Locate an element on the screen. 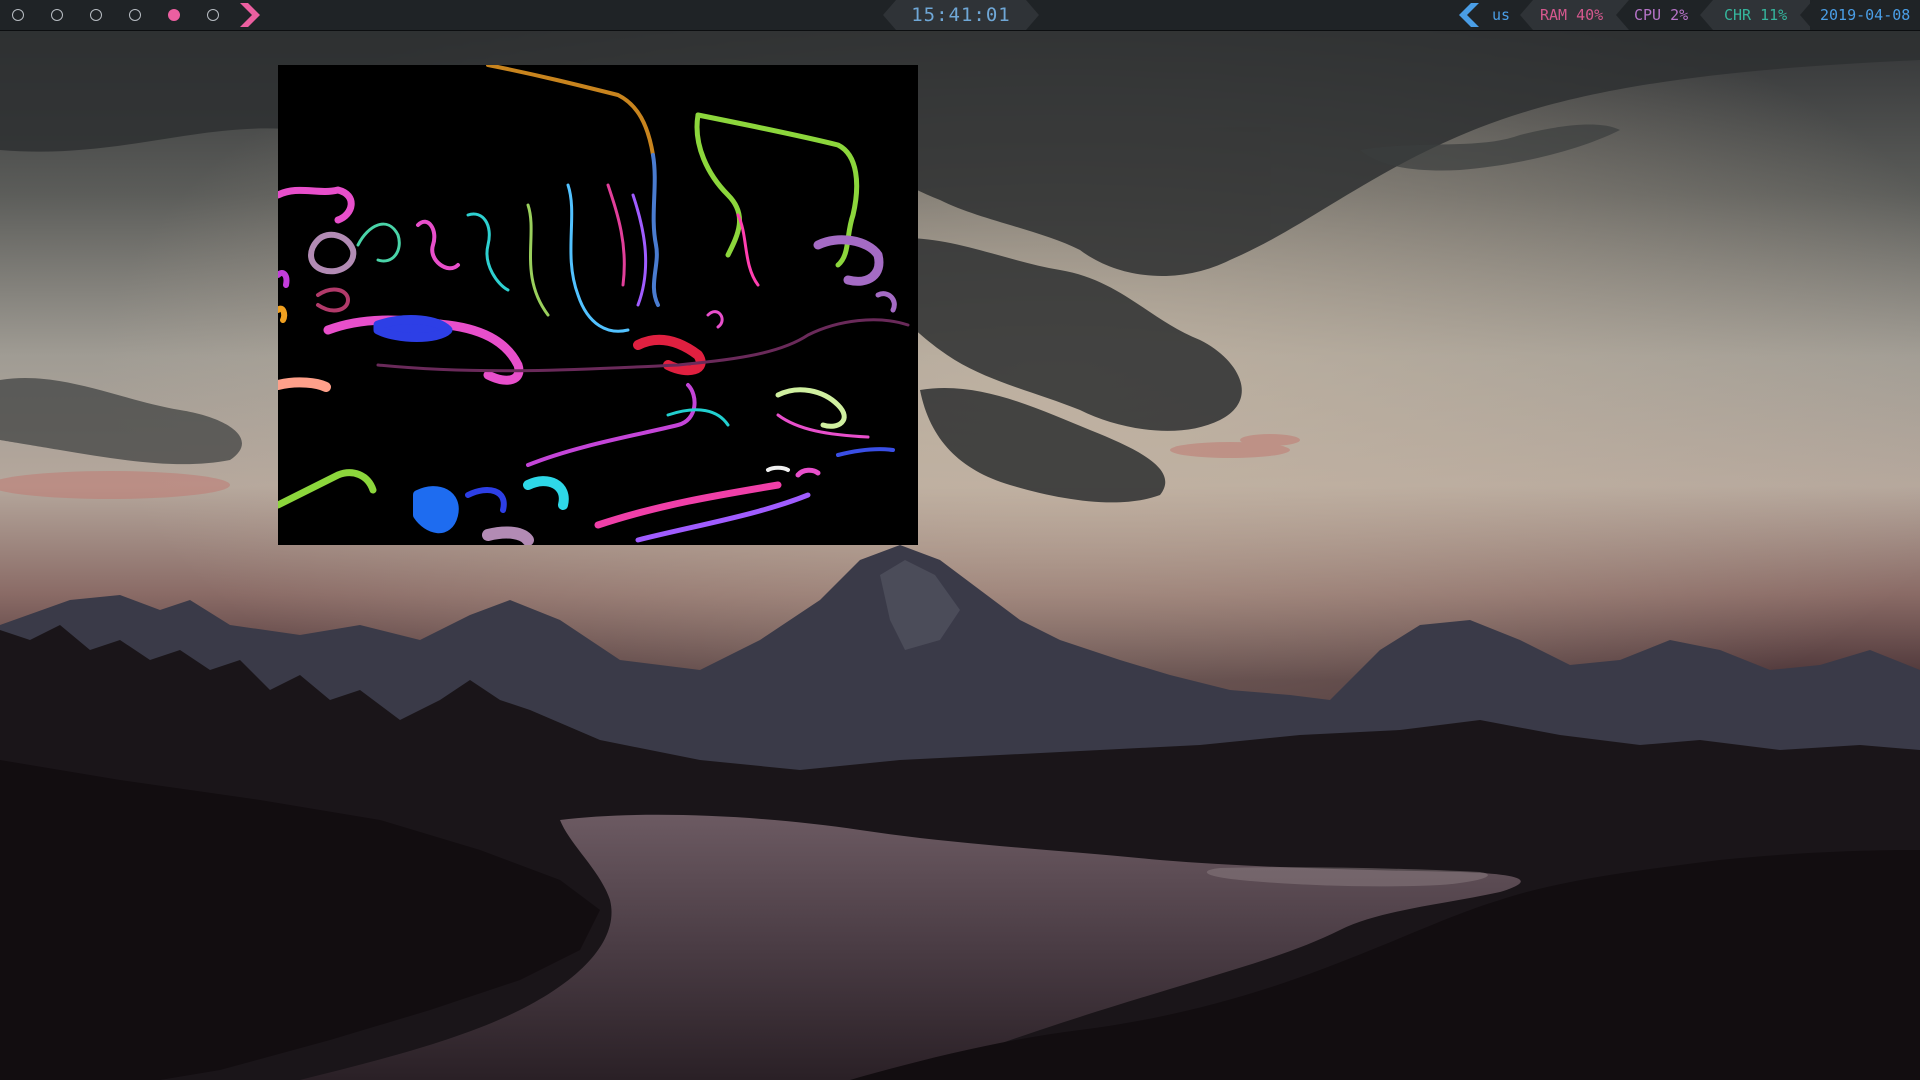 This screenshot has height=1080, width=1920. workspace-2-indicator is located at coordinates (57, 15).